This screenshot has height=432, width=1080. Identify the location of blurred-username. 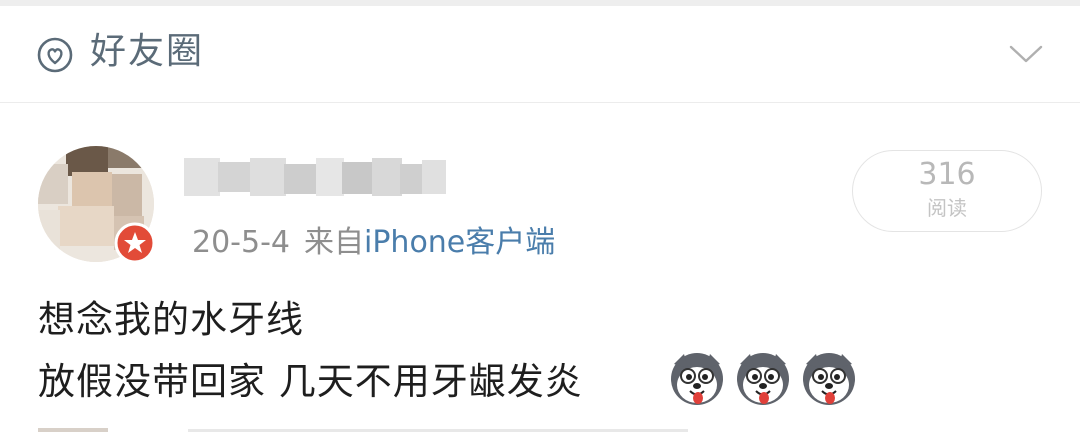
(315, 177).